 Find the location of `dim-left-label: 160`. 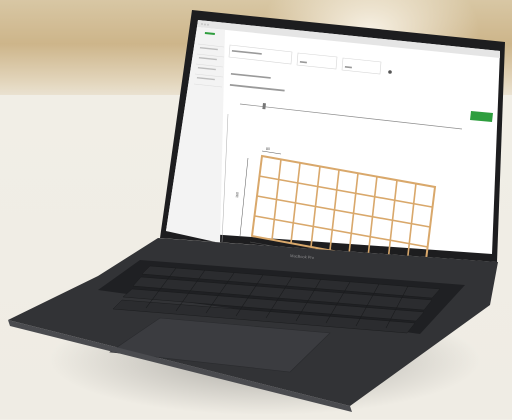

dim-left-label: 160 is located at coordinates (237, 195).